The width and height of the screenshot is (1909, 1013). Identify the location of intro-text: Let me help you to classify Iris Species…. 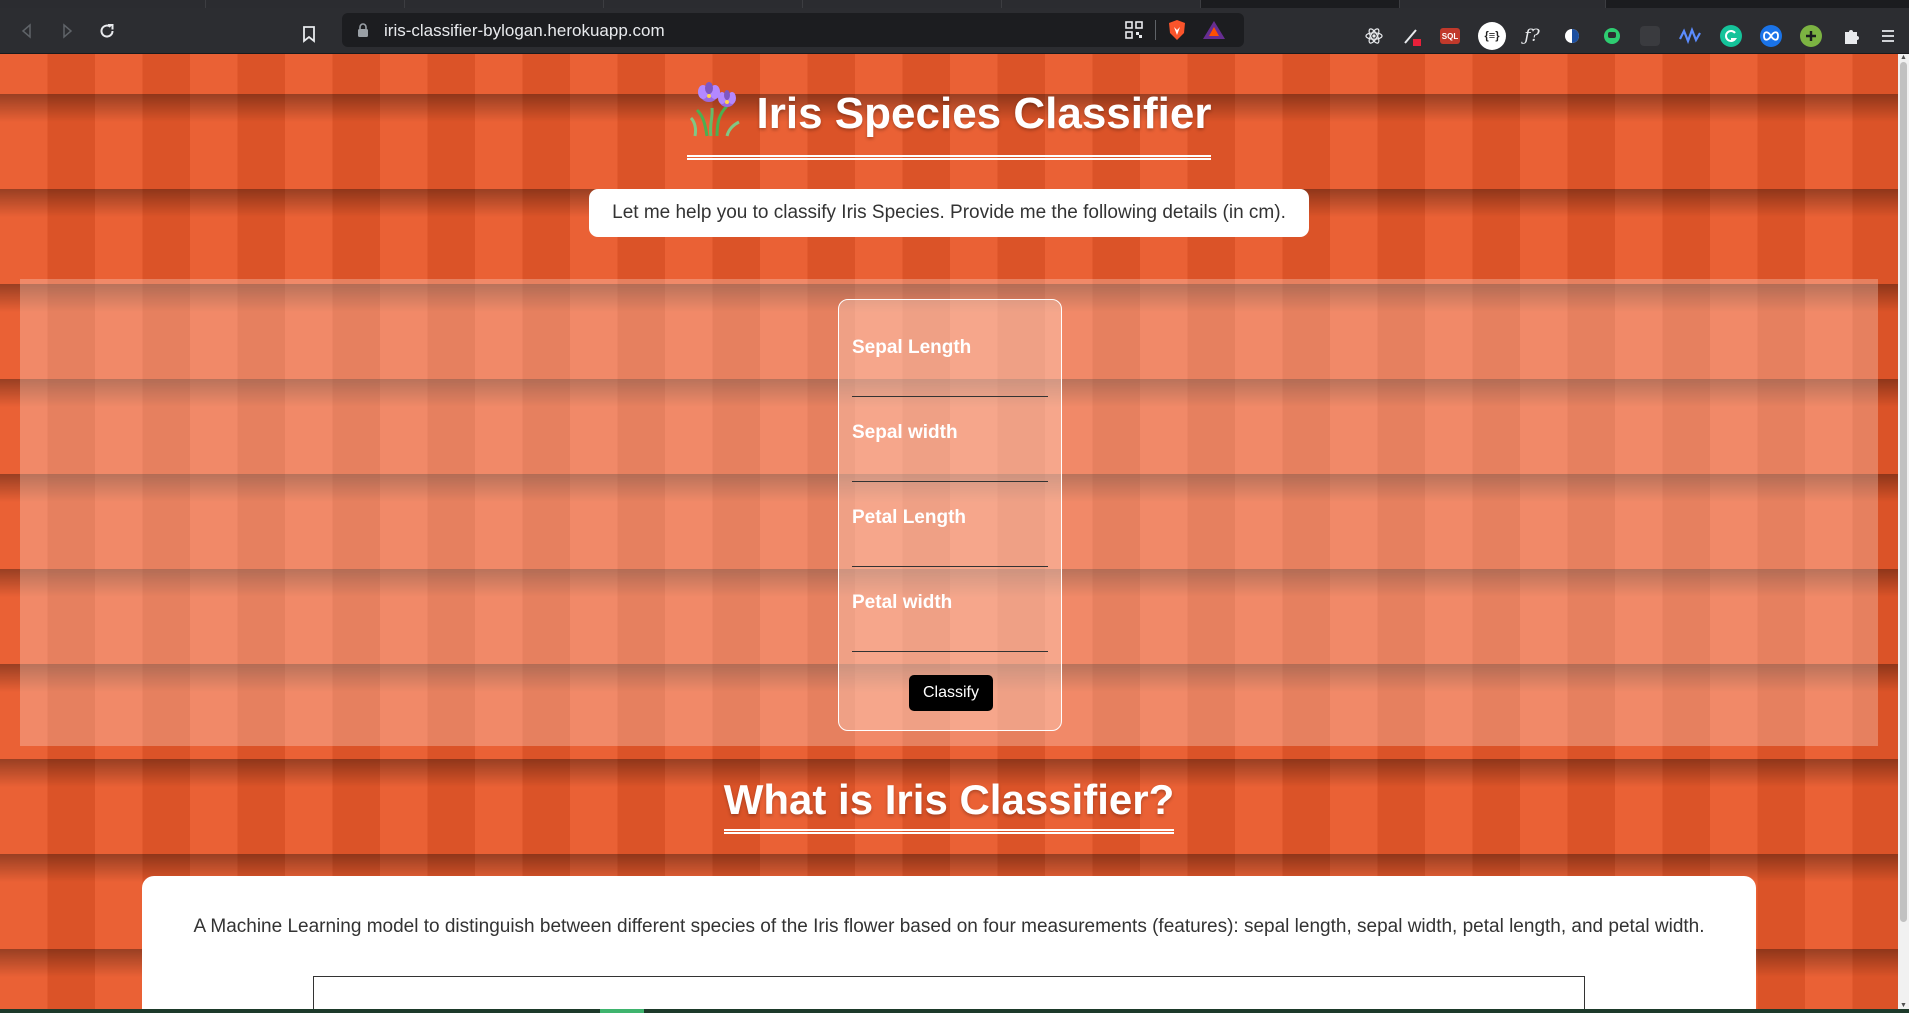
(949, 212).